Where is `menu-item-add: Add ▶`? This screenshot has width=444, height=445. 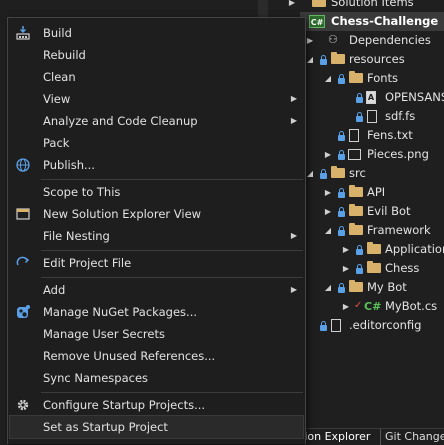 menu-item-add: Add ▶ is located at coordinates (156, 290).